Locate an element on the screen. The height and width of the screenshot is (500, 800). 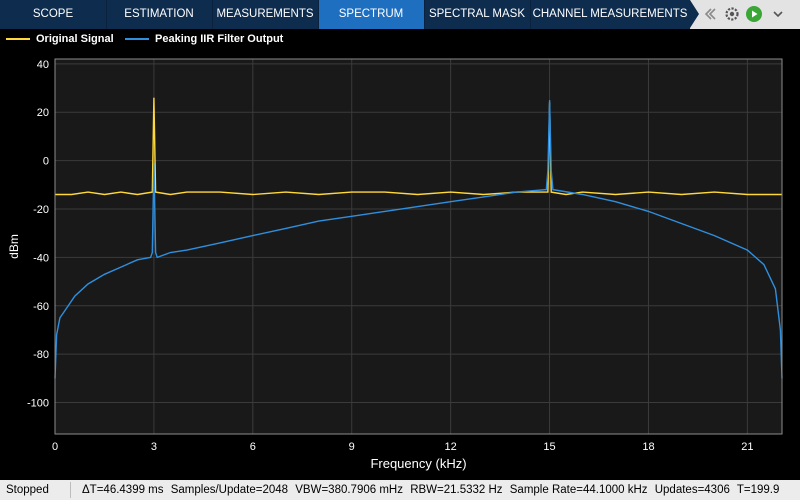
status-sample-rate: Sample Rate=44.1000 kHz is located at coordinates (578, 490).